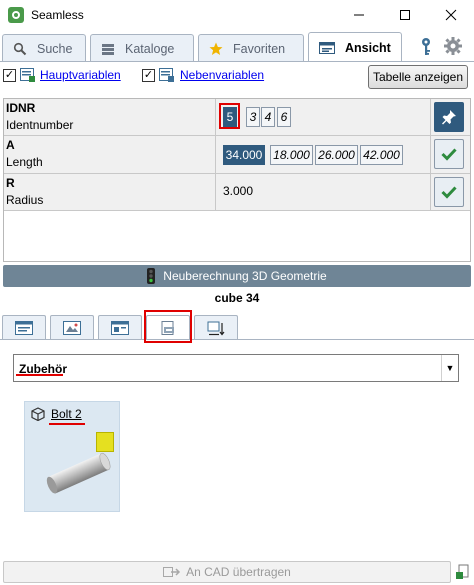  What do you see at coordinates (259, 48) in the screenshot?
I see `tab-label: Favoriten` at bounding box center [259, 48].